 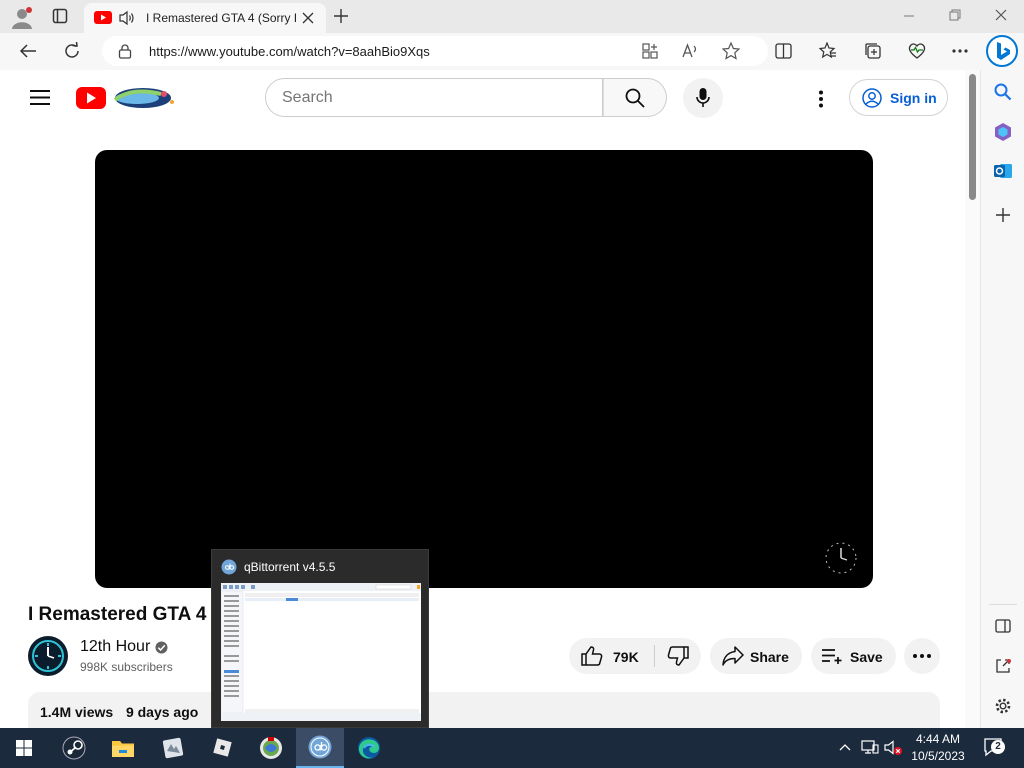 What do you see at coordinates (733, 656) in the screenshot?
I see `share-icon` at bounding box center [733, 656].